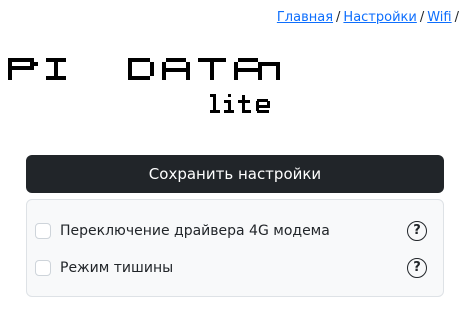 The image size is (470, 329). I want to click on breadcrumb-link-settings: Настройки, so click(379, 17).